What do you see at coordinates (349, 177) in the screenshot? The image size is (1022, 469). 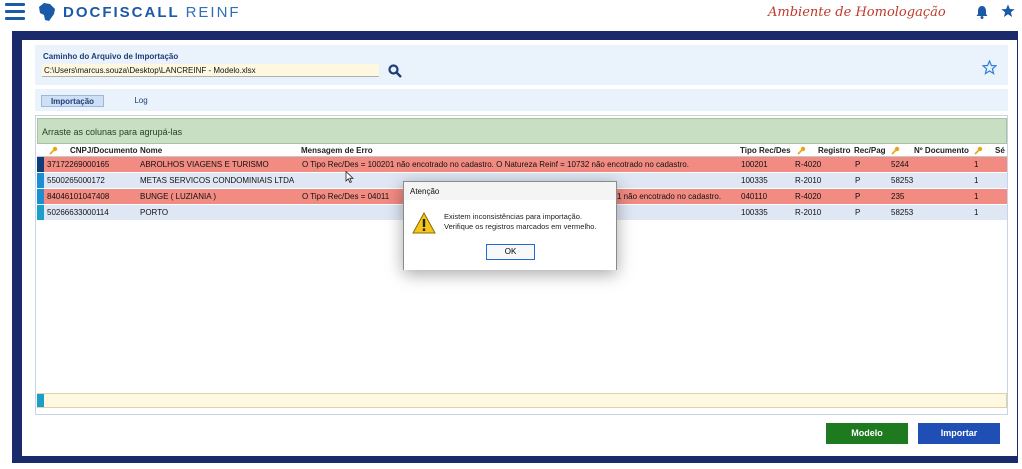 I see `mouse-cursor-icon` at bounding box center [349, 177].